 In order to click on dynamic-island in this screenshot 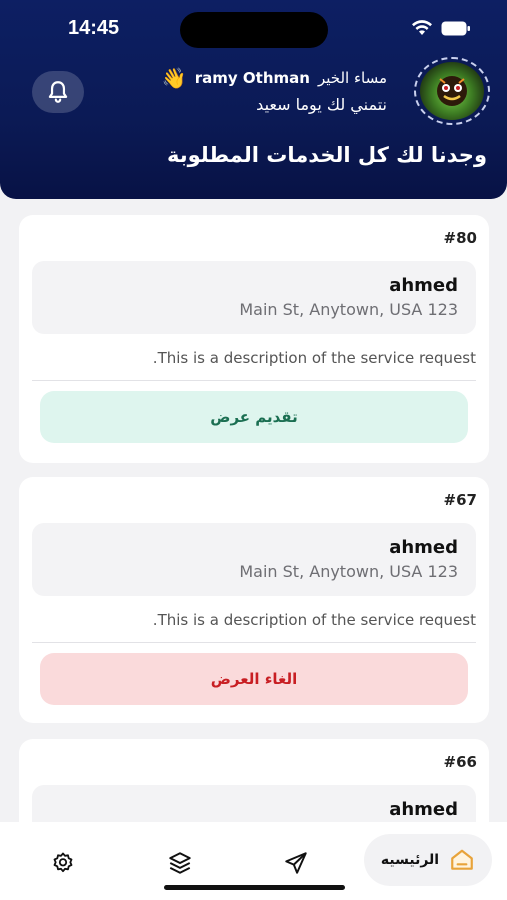, I will do `click(254, 30)`.